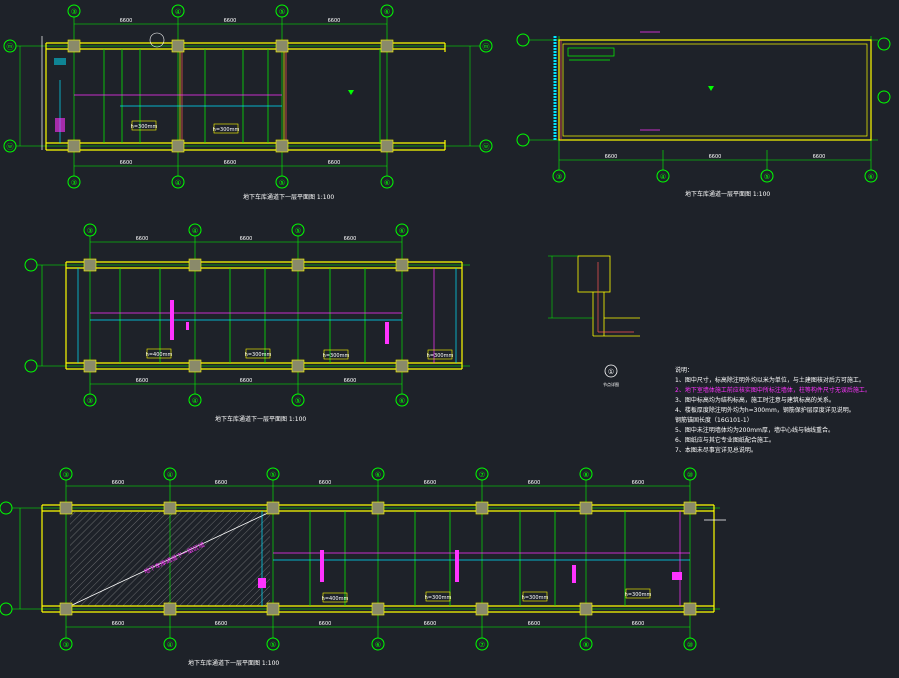 Image resolution: width=899 pixels, height=678 pixels. I want to click on notes-item: 2、地下室墙体施工前应核实图中所标注墙体，柱等构件尺寸无误后施工。, so click(773, 390).